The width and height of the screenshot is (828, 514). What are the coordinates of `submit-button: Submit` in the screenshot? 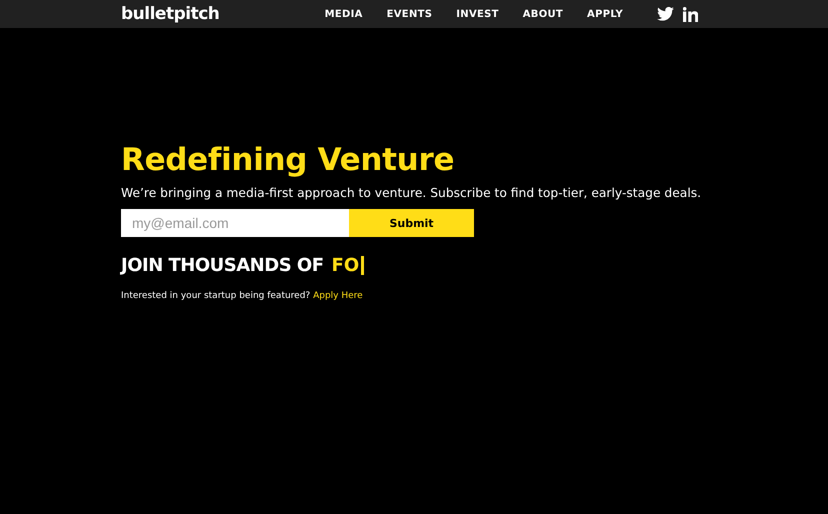 It's located at (411, 223).